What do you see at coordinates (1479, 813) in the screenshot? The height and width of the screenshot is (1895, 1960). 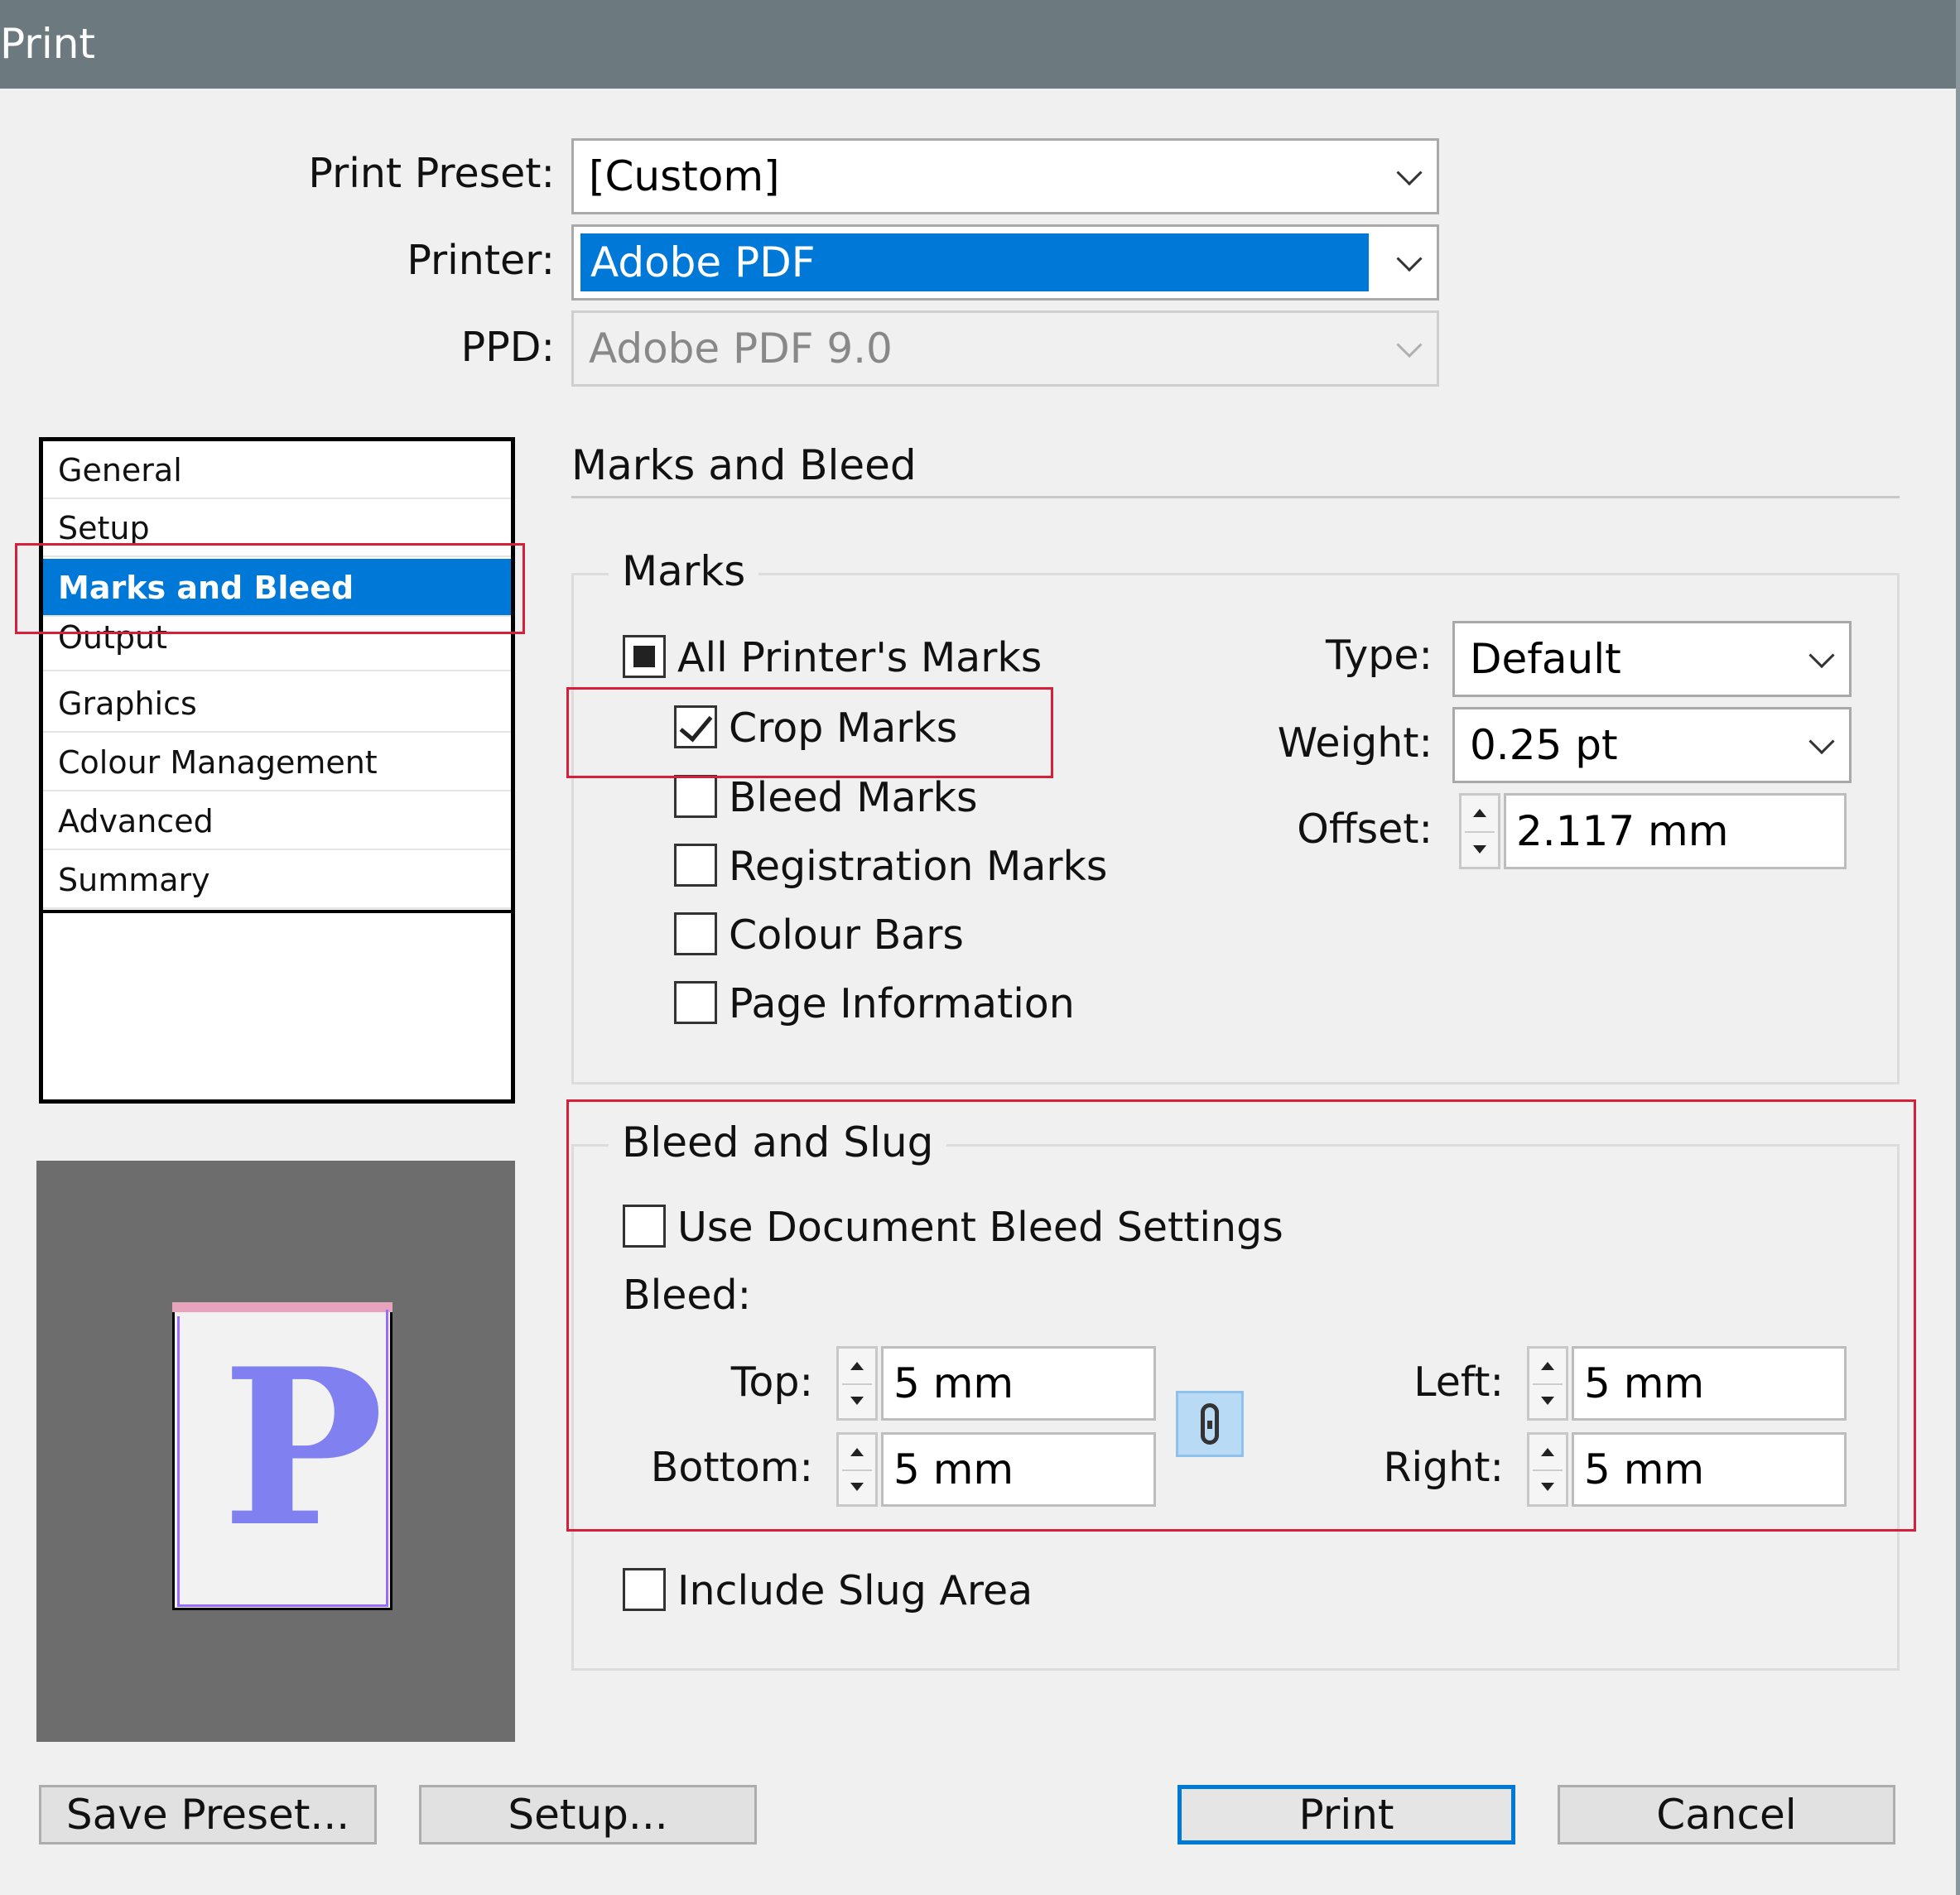 I see `stepper-up-icon` at bounding box center [1479, 813].